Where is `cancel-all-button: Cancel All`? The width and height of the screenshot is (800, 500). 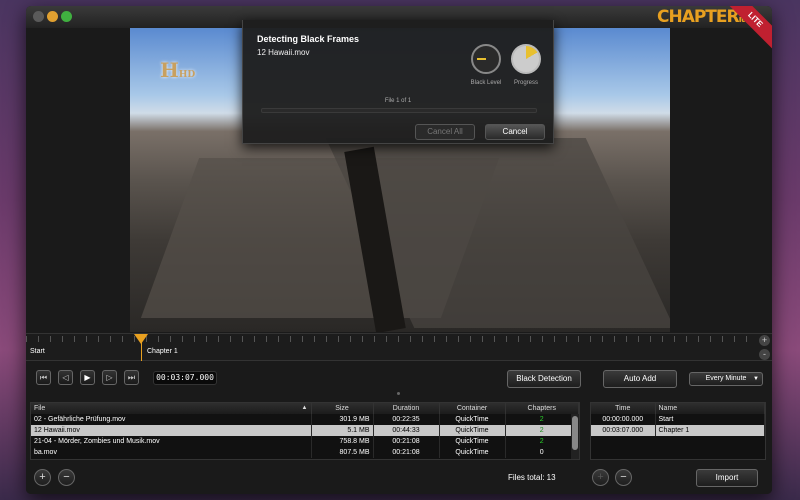 cancel-all-button: Cancel All is located at coordinates (445, 132).